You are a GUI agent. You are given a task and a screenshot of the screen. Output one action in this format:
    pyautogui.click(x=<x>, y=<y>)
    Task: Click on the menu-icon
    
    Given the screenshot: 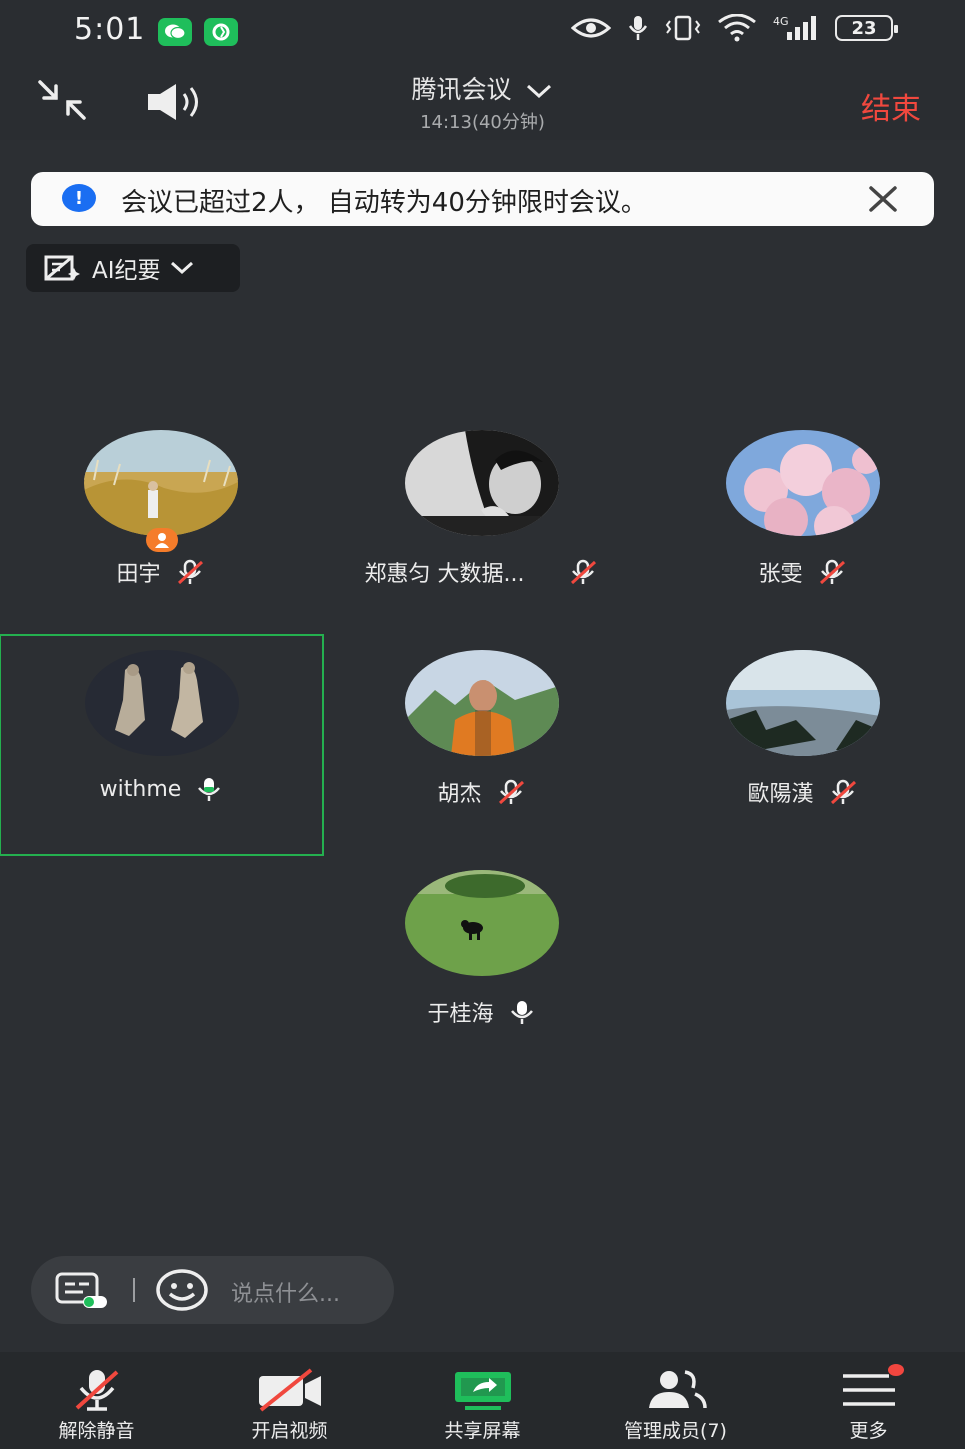 What is the action you would take?
    pyautogui.click(x=868, y=1390)
    